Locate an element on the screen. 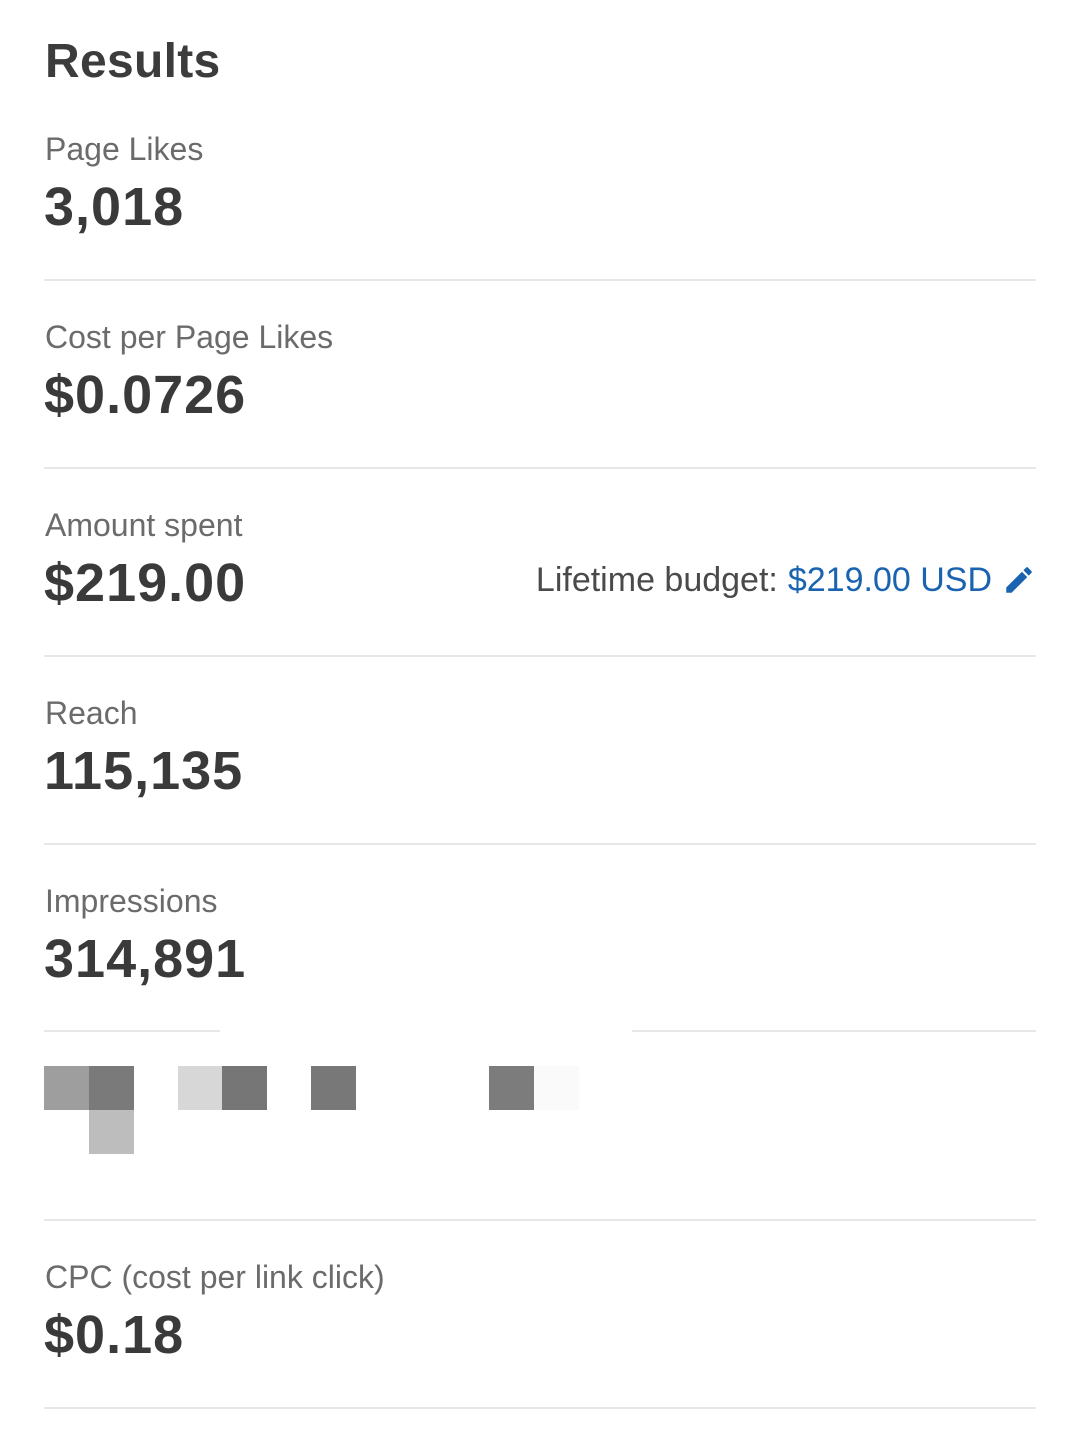  lifetime-budget-amount: $219.00 USD is located at coordinates (890, 580).